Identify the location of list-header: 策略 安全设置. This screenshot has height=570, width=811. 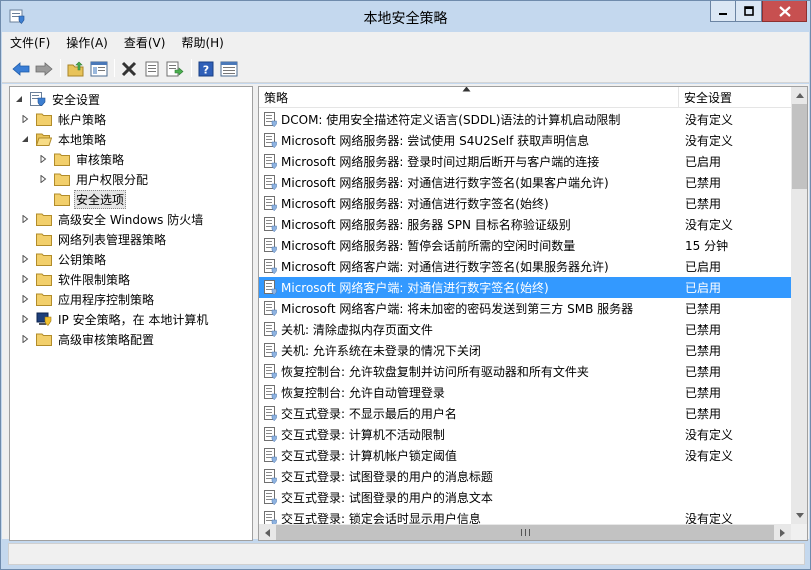
(525, 97).